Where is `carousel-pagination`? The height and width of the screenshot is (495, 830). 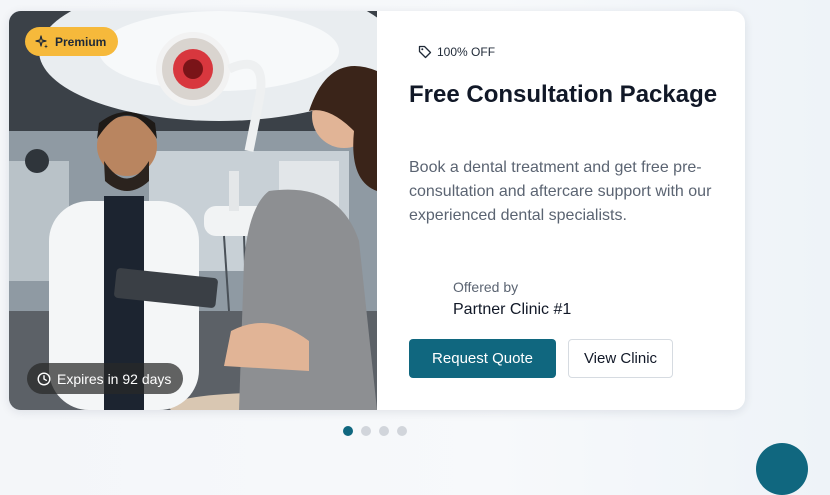 carousel-pagination is located at coordinates (375, 431).